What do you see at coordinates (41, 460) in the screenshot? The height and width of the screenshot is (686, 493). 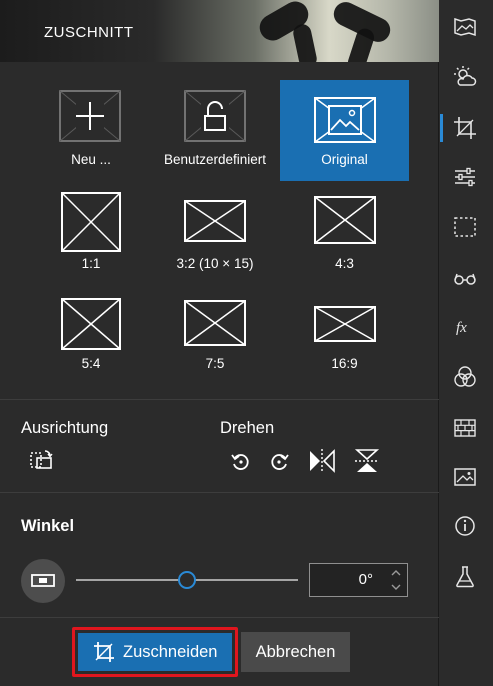 I see `orientation-toggle-icon` at bounding box center [41, 460].